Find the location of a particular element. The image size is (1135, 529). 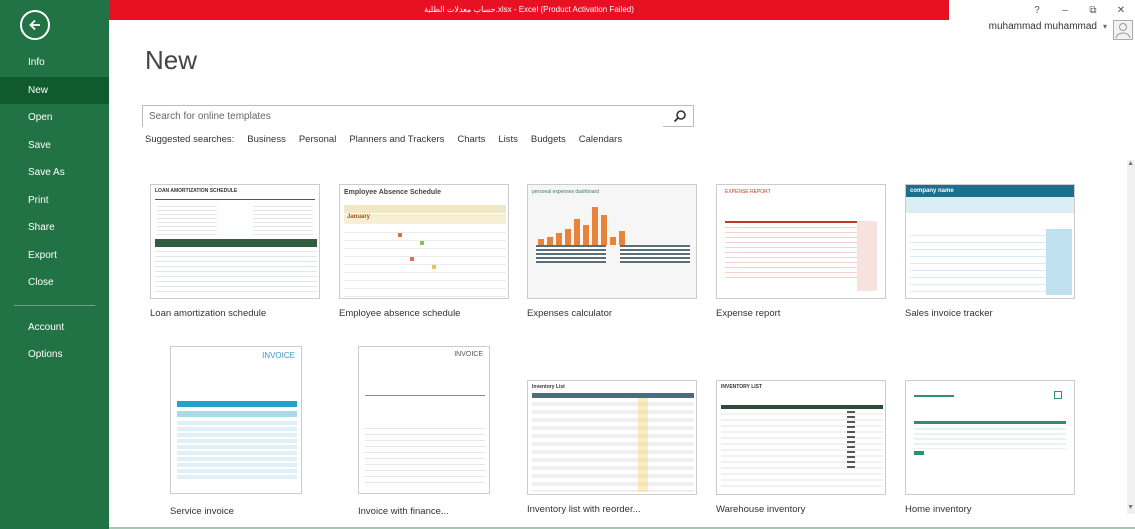

nav-item-info: Info is located at coordinates (54, 63).